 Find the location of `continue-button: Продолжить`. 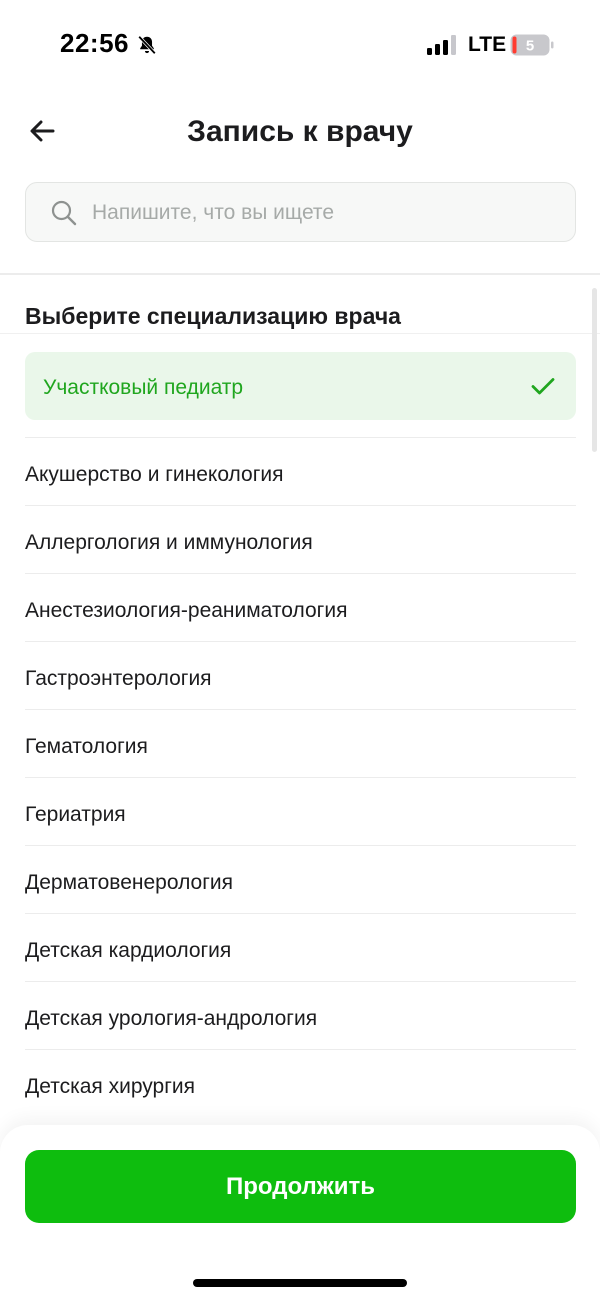

continue-button: Продолжить is located at coordinates (300, 1186).